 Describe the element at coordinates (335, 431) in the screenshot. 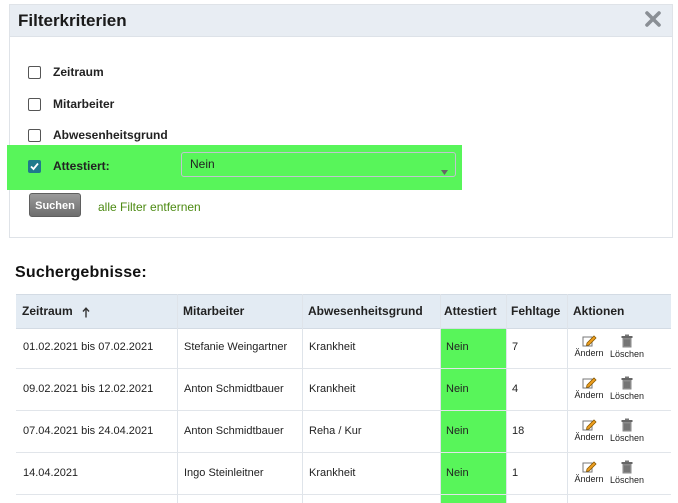

I see `cell-grund: Reha / Kur` at that location.